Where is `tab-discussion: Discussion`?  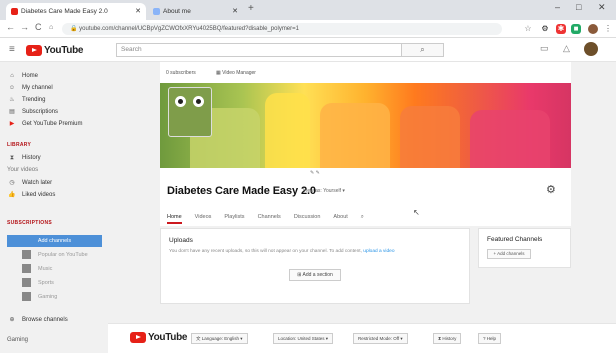 tab-discussion: Discussion is located at coordinates (307, 218).